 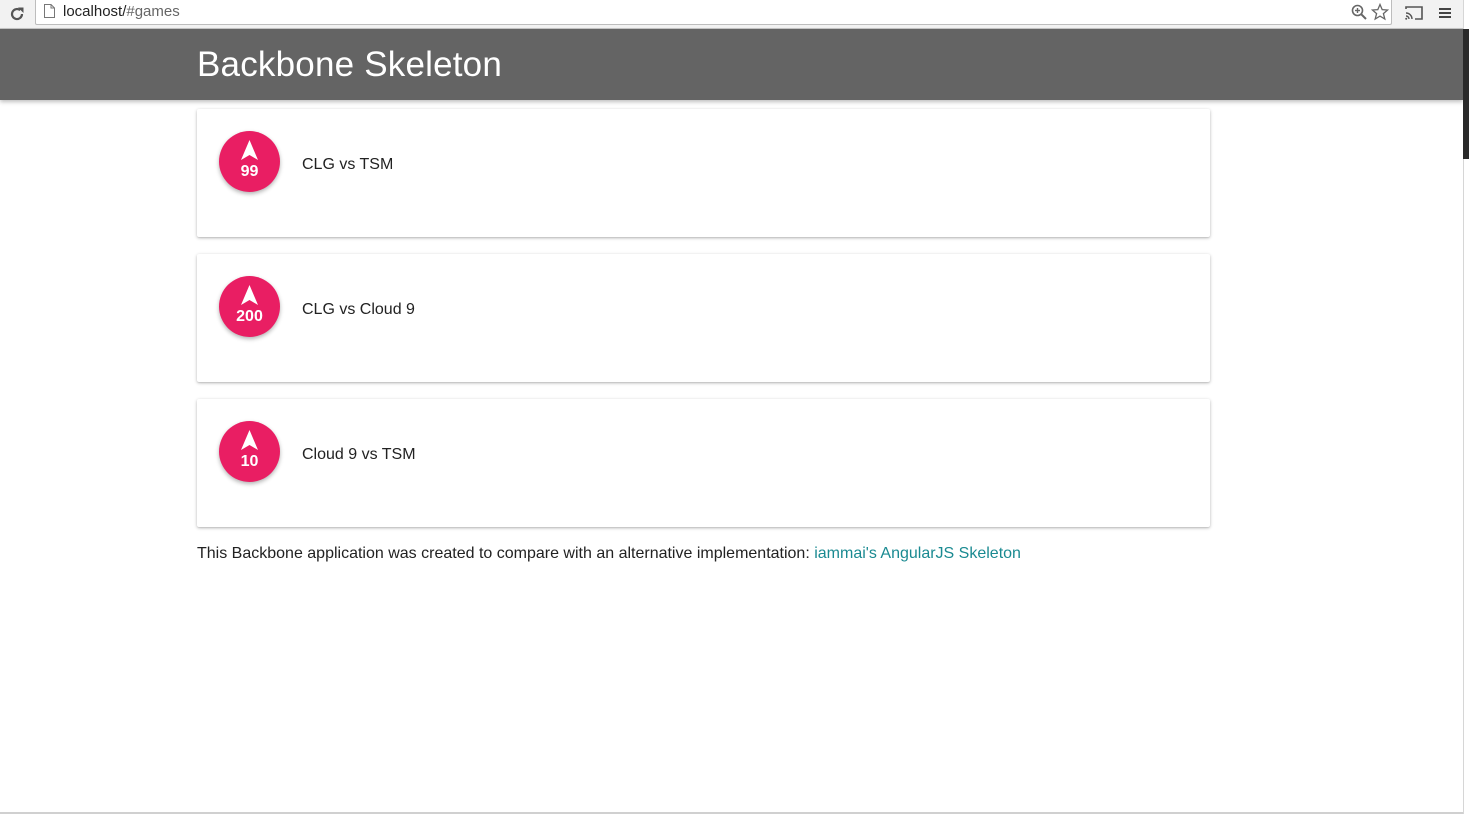 What do you see at coordinates (917, 553) in the screenshot?
I see `angularjs-skeleton-link: iammai's AngularJS Skeleton` at bounding box center [917, 553].